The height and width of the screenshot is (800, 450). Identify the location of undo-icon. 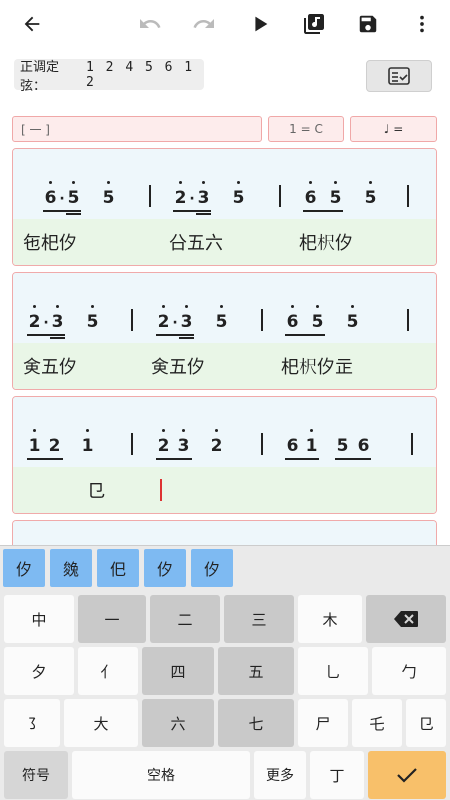
(150, 23).